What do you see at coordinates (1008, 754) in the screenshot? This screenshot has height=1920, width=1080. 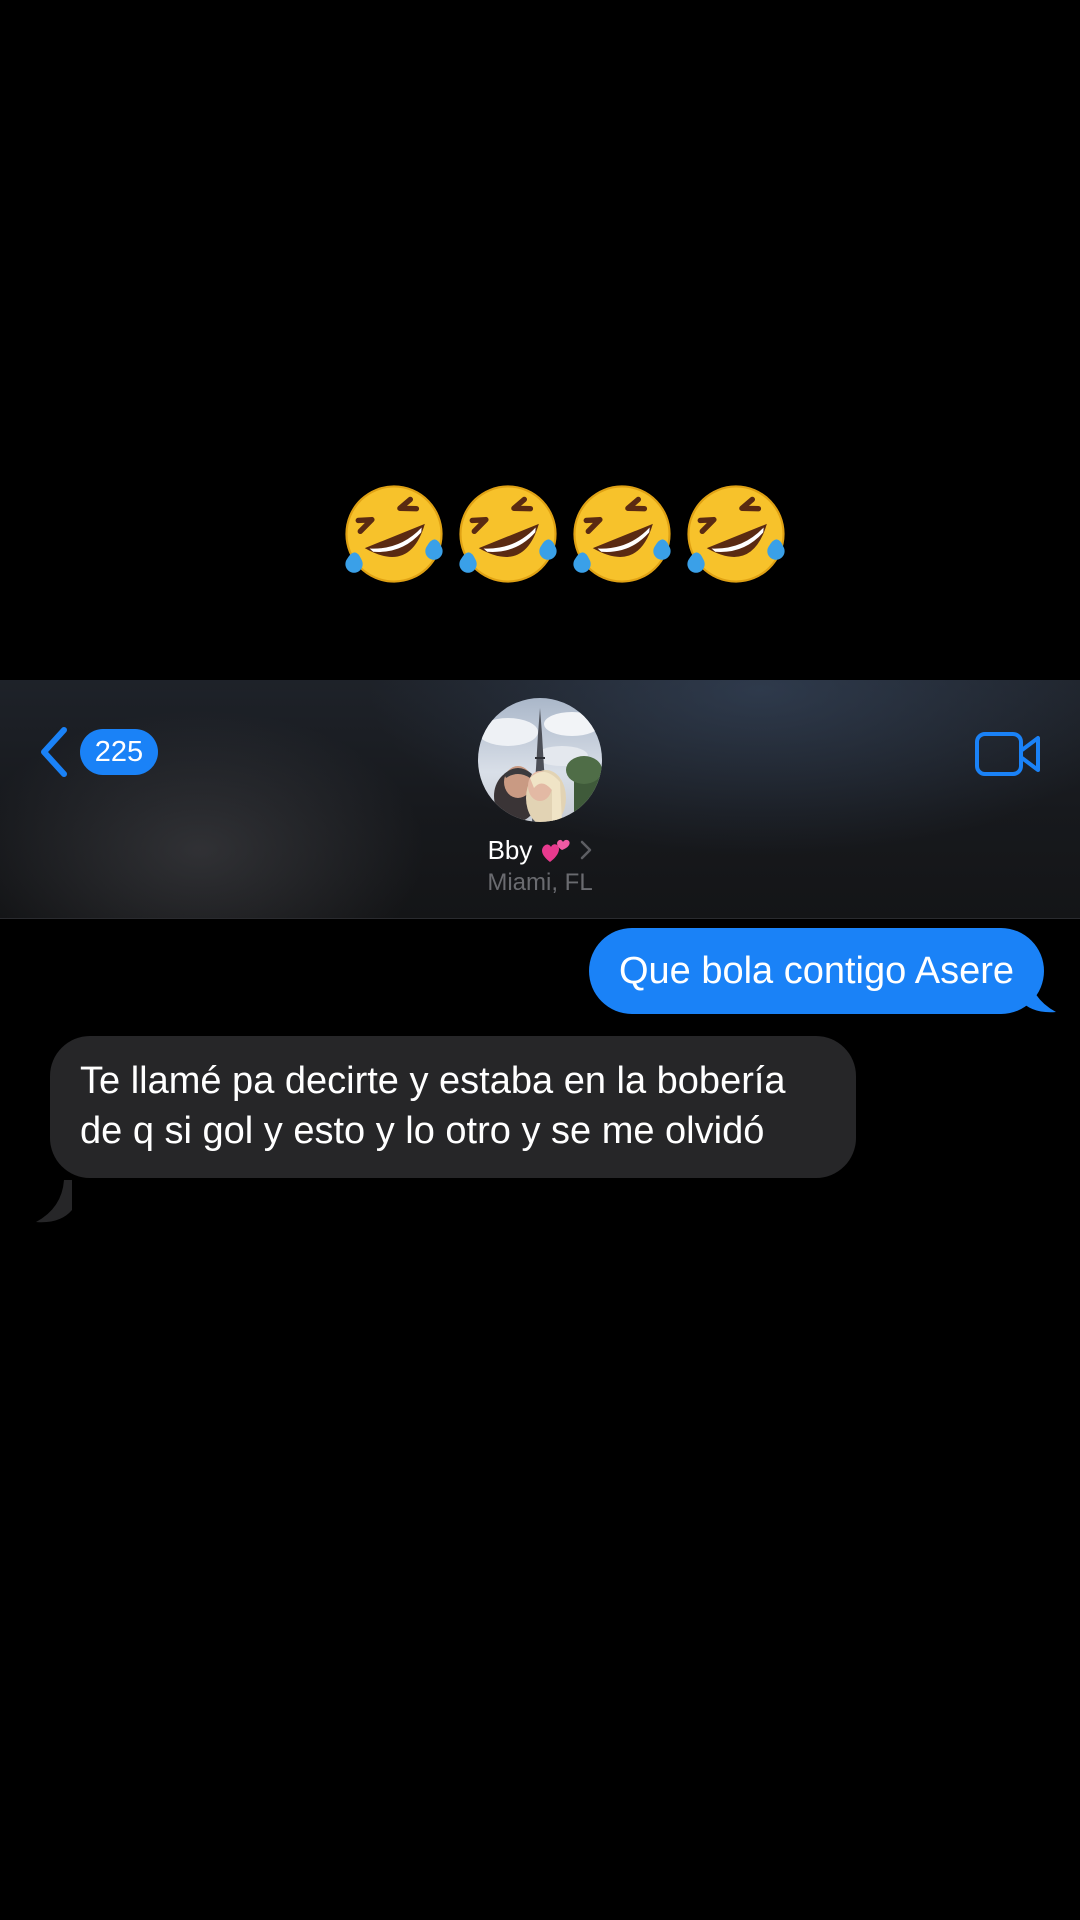 I see `video-camera-icon` at bounding box center [1008, 754].